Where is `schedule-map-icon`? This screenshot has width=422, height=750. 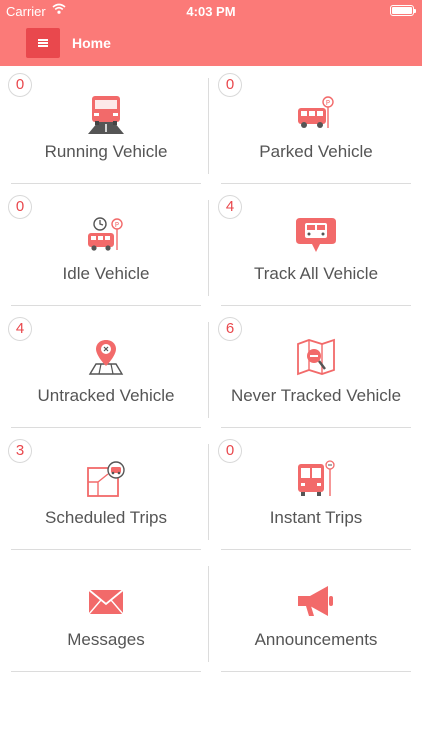 schedule-map-icon is located at coordinates (106, 480).